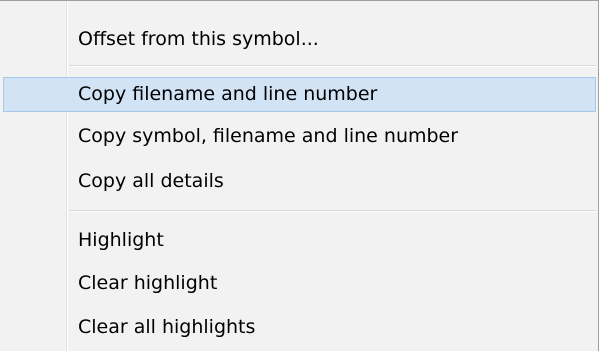 Image resolution: width=600 pixels, height=352 pixels. What do you see at coordinates (299, 181) in the screenshot?
I see `menu-item-copy-all-details: Copy all details` at bounding box center [299, 181].